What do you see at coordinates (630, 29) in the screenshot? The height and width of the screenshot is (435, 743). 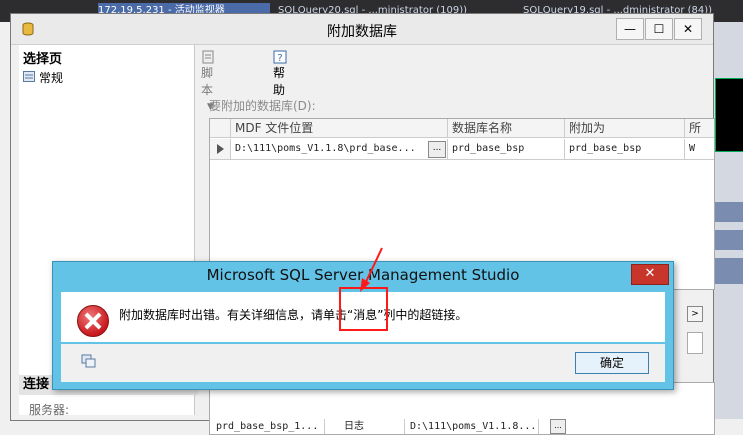 I see `minimize-button: —` at bounding box center [630, 29].